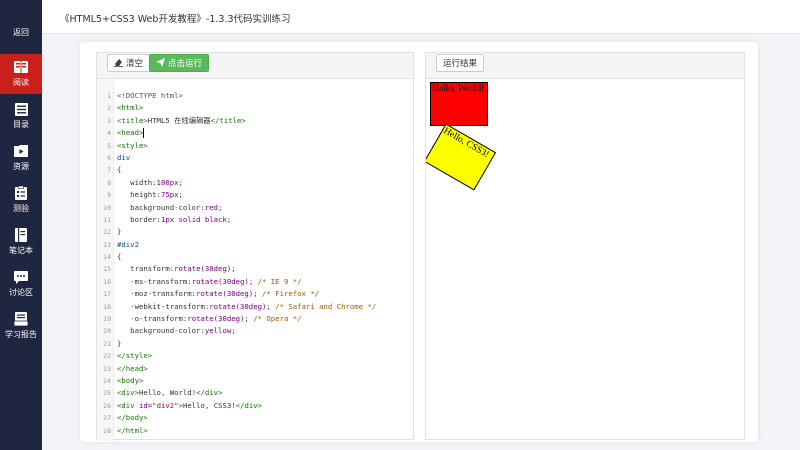 The height and width of the screenshot is (450, 800). I want to click on code-line: 27 </body>, so click(255, 418).